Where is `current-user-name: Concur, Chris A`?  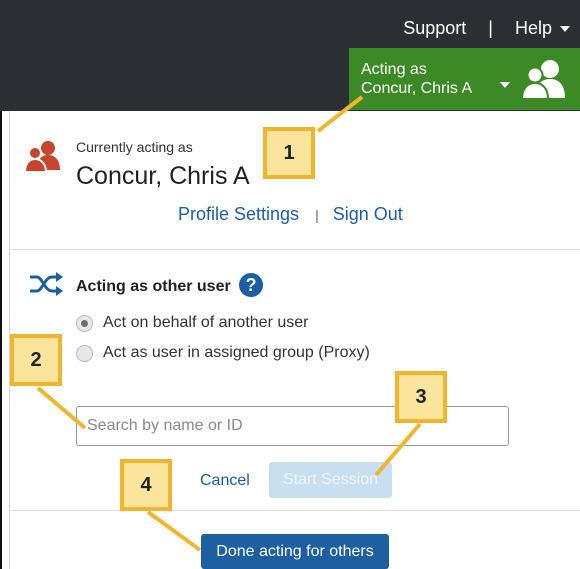
current-user-name: Concur, Chris A is located at coordinates (163, 176).